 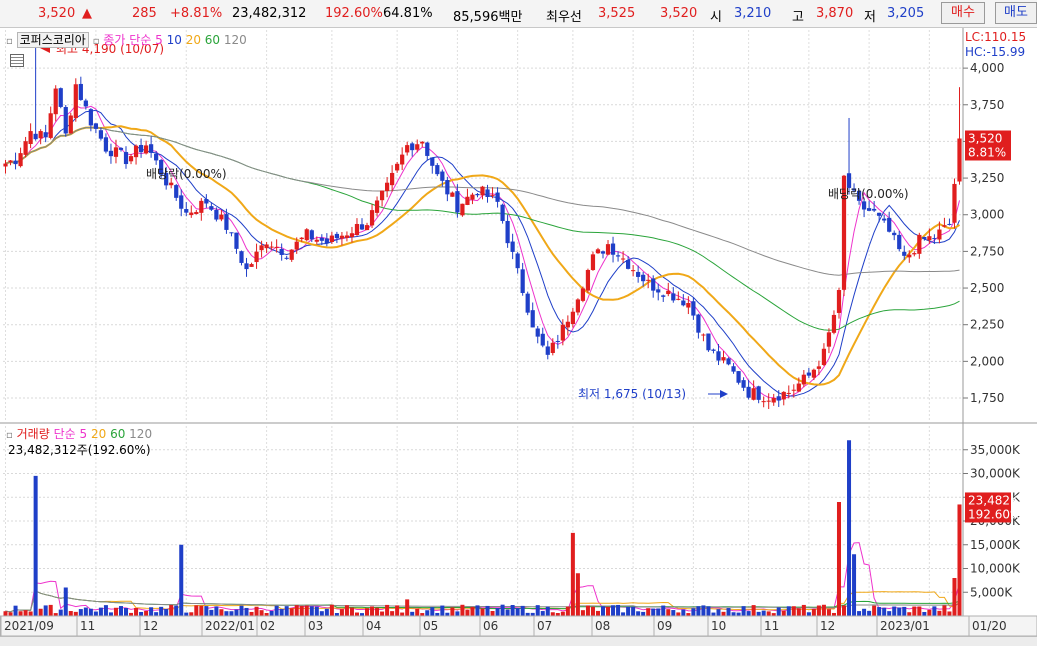 I want to click on last-price-label: 3,520, so click(x=985, y=138).